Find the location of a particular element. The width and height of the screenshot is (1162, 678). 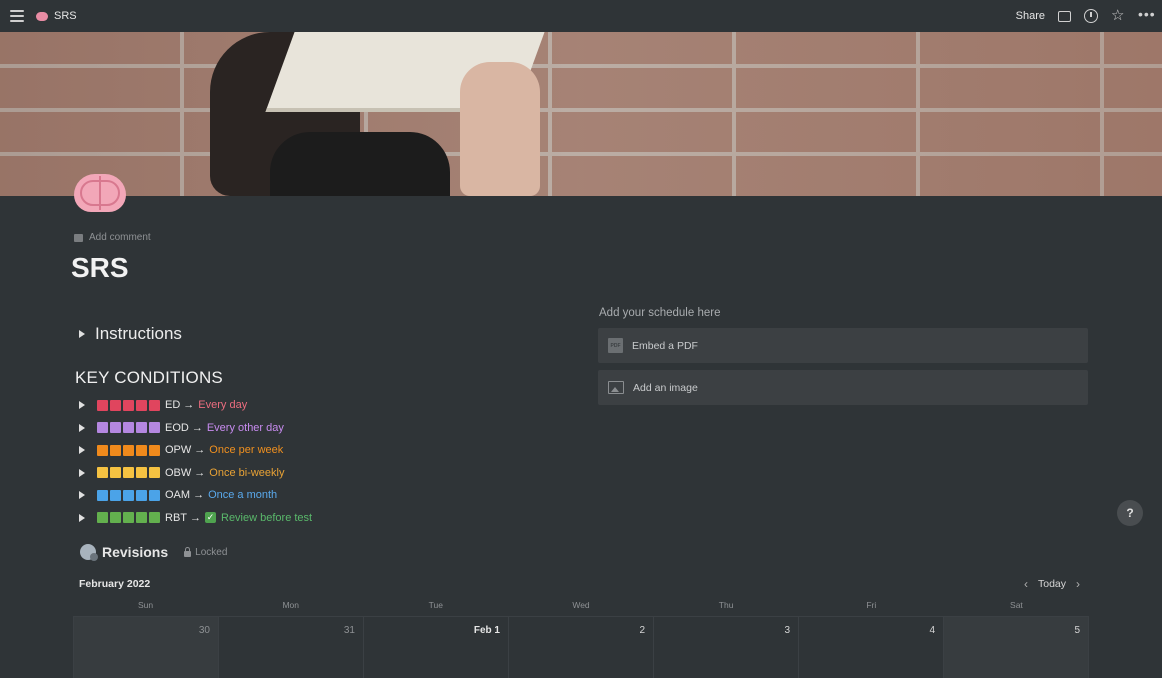

condition-item: ED → Every day is located at coordinates (195, 405).